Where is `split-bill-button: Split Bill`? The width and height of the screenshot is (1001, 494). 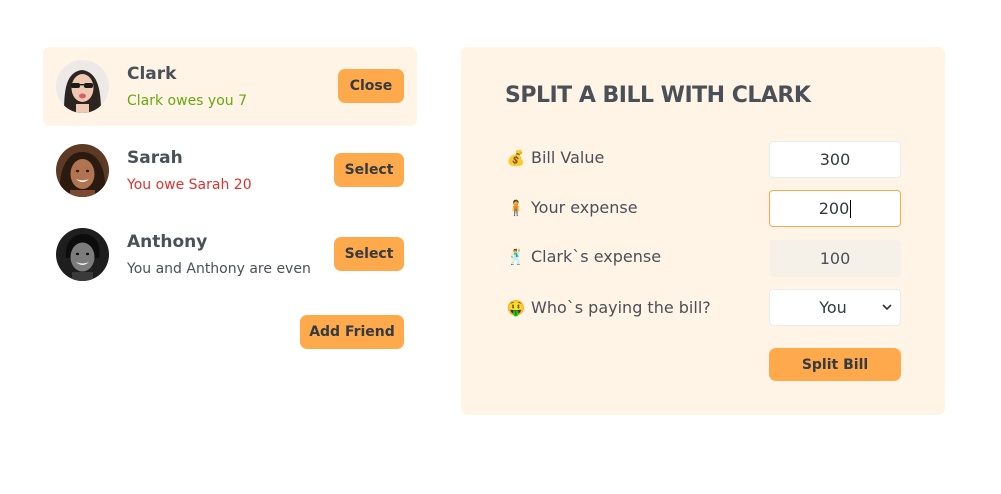 split-bill-button: Split Bill is located at coordinates (835, 364).